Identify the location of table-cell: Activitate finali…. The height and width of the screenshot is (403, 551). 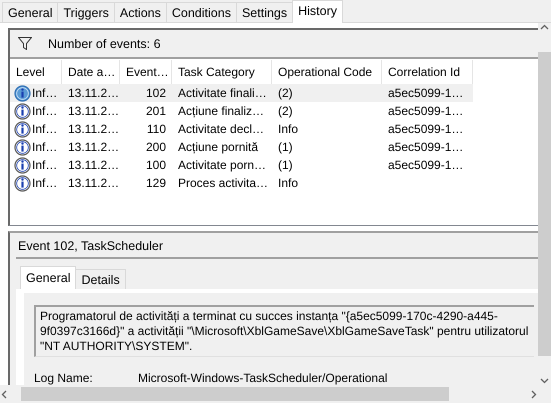
(222, 93).